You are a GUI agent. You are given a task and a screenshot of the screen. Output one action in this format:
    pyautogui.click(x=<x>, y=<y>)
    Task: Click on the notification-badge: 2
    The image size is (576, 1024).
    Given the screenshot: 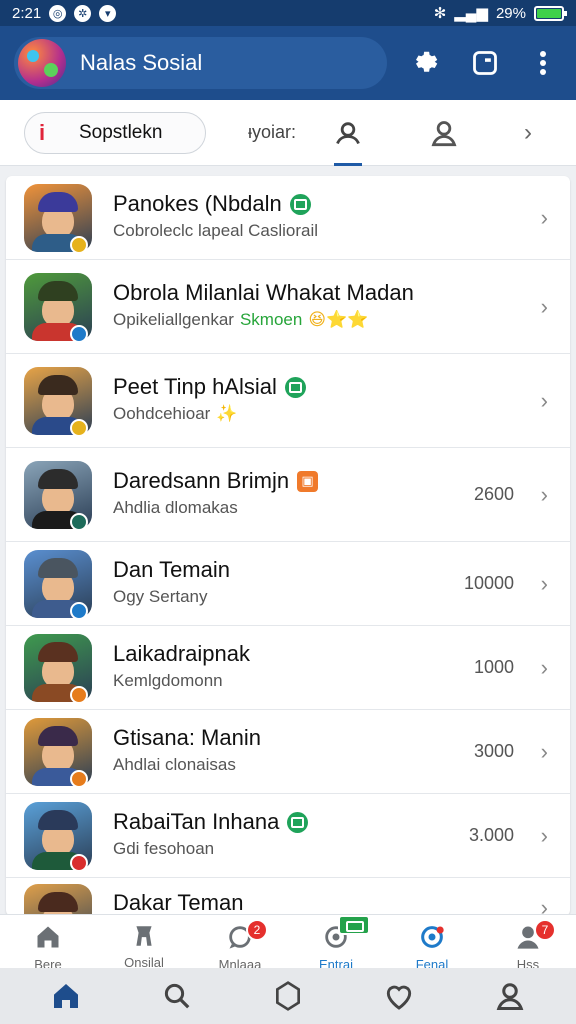 What is the action you would take?
    pyautogui.click(x=257, y=930)
    